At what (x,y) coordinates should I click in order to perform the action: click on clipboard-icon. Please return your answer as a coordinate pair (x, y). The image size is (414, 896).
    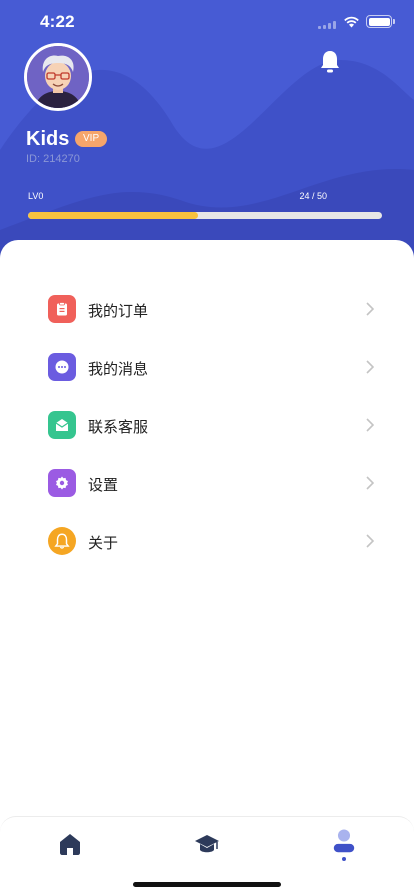
    Looking at the image, I should click on (62, 309).